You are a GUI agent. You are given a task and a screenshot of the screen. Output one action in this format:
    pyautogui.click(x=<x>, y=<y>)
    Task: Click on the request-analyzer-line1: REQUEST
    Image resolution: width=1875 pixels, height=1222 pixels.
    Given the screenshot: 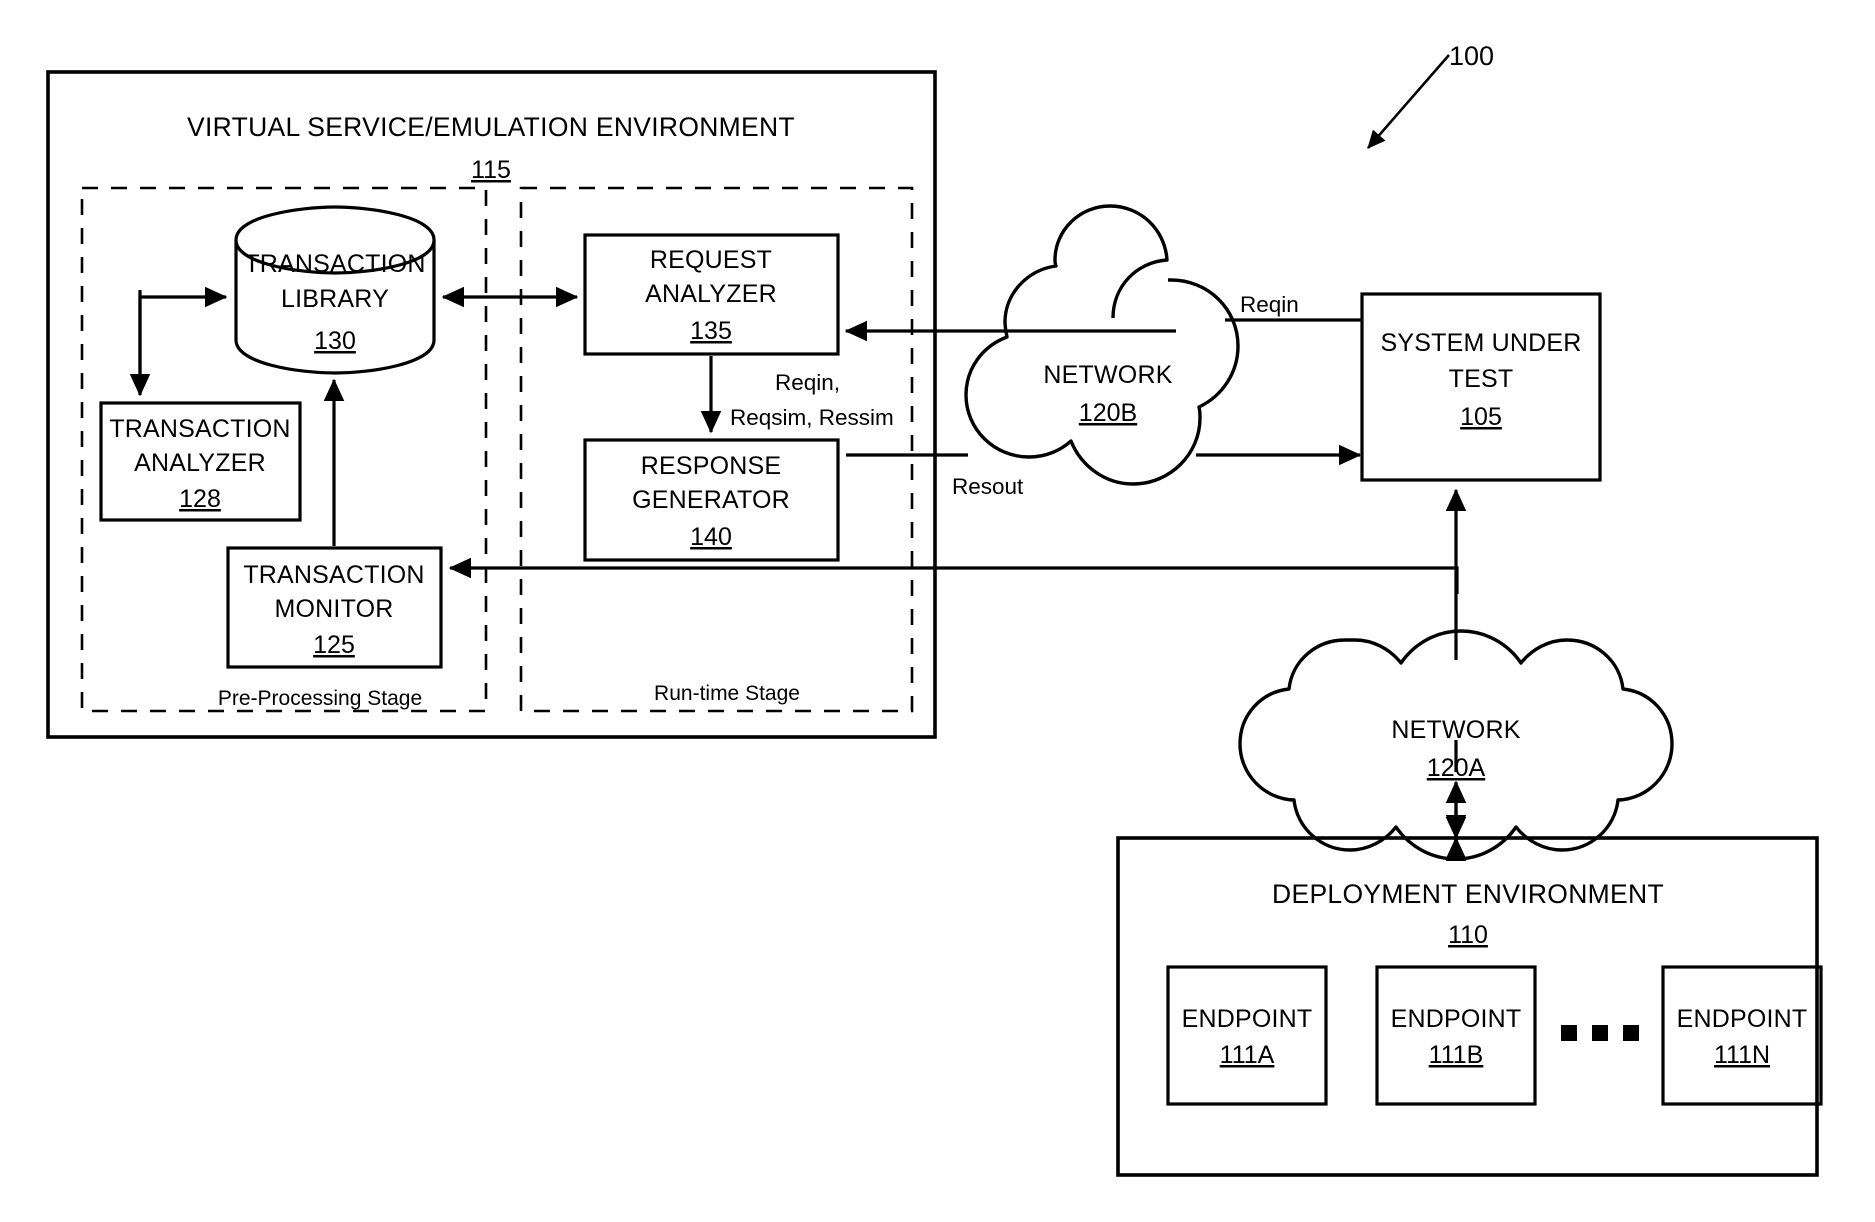 What is the action you would take?
    pyautogui.click(x=711, y=260)
    